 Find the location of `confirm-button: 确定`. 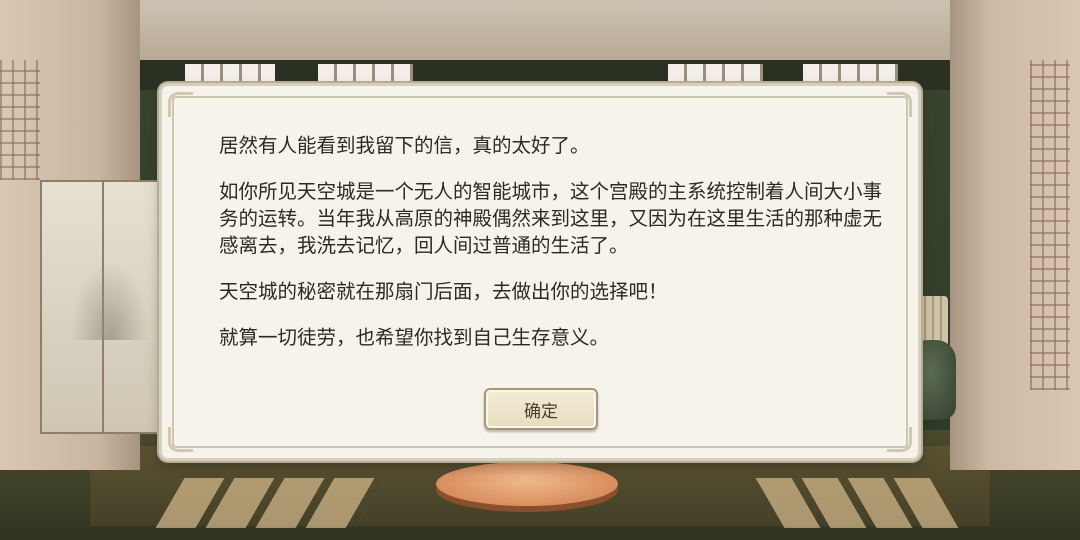

confirm-button: 确定 is located at coordinates (541, 409).